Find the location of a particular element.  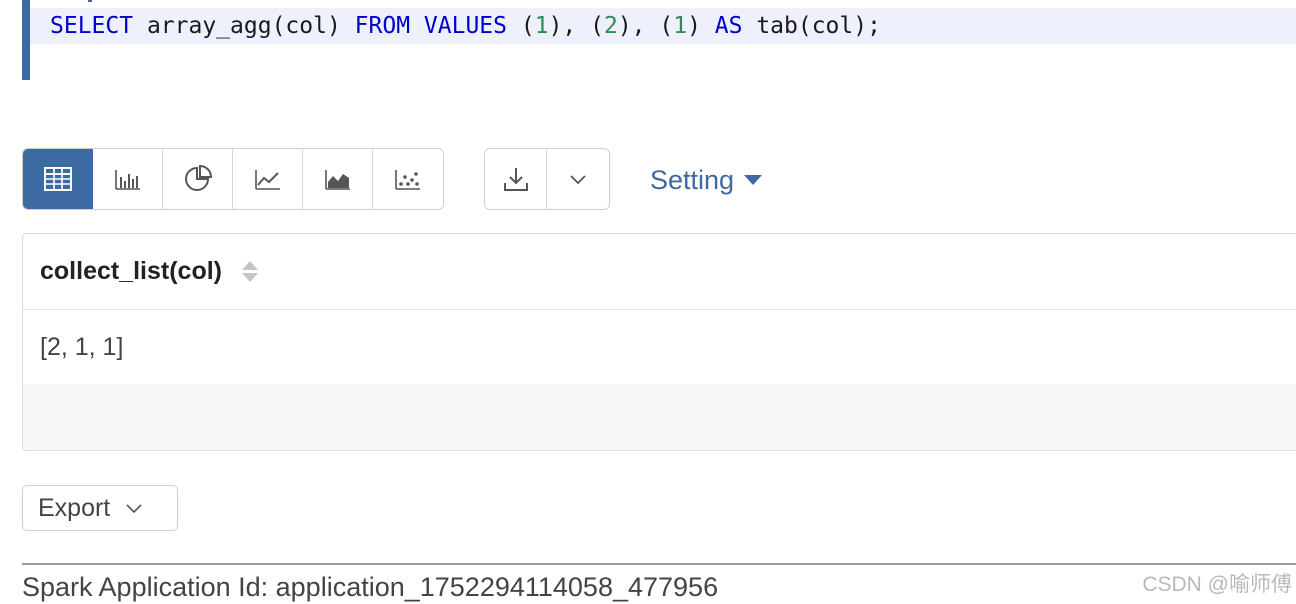

view-table-button is located at coordinates (58, 179).